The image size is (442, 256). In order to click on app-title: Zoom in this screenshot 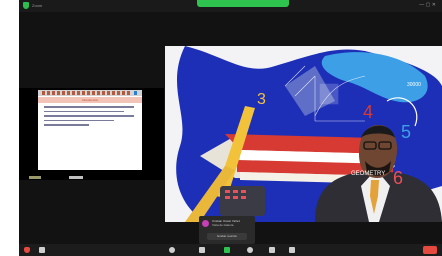, I will do `click(37, 5)`.